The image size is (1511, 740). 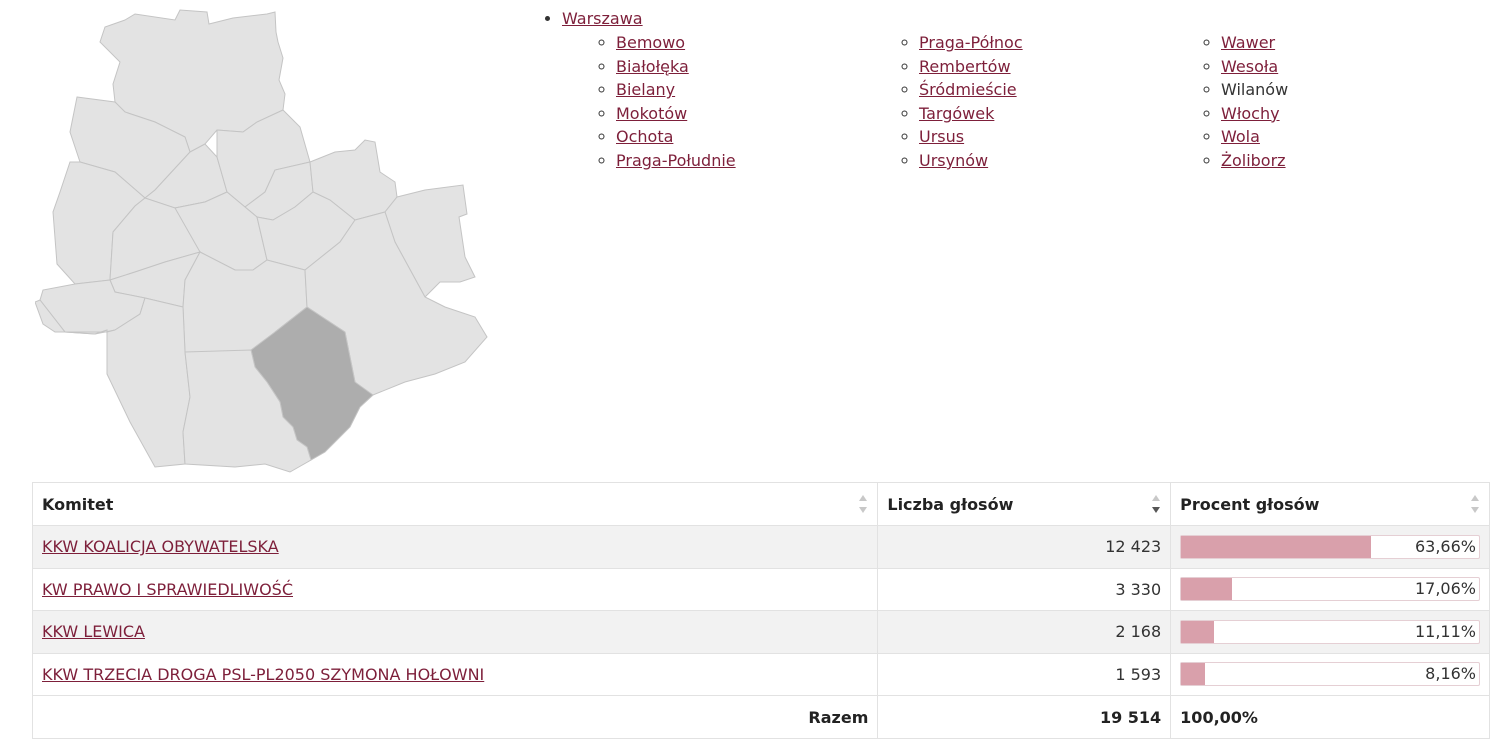 What do you see at coordinates (1445, 631) in the screenshot?
I see `percent-value: 11,11%` at bounding box center [1445, 631].